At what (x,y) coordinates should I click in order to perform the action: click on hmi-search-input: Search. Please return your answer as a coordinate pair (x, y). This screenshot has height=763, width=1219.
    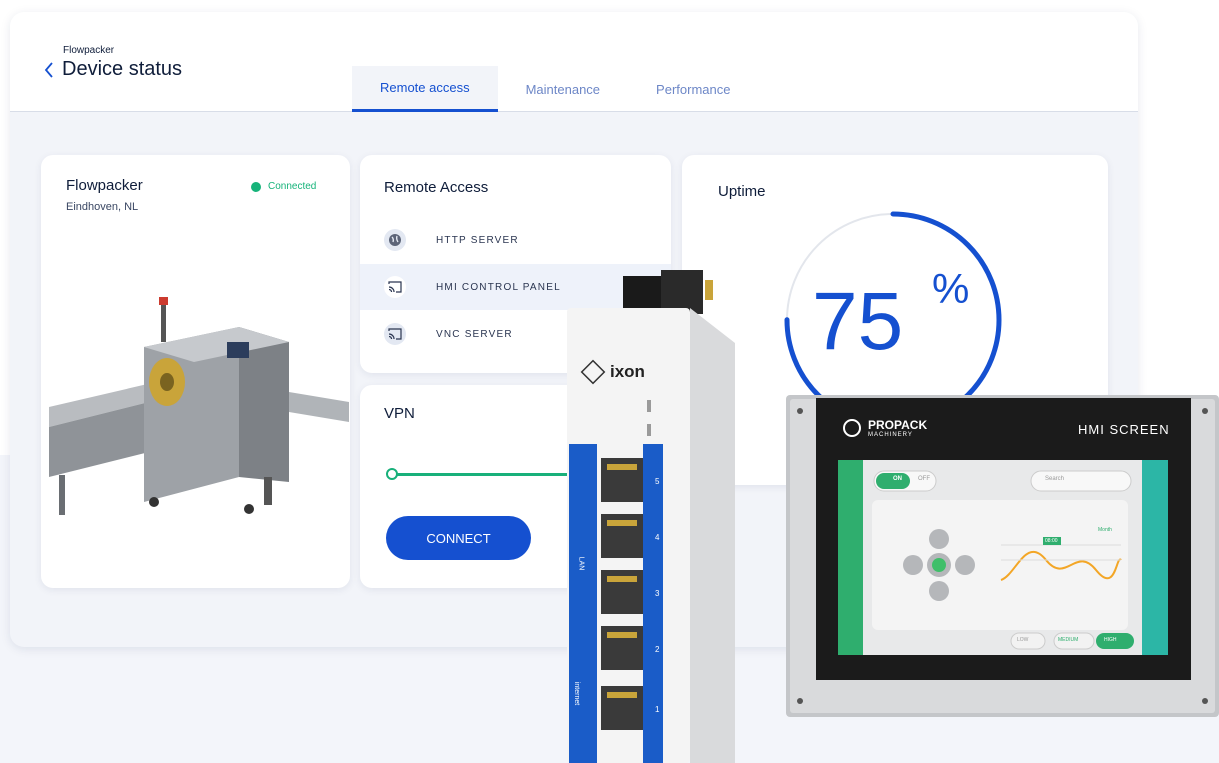
    Looking at the image, I should click on (1055, 479).